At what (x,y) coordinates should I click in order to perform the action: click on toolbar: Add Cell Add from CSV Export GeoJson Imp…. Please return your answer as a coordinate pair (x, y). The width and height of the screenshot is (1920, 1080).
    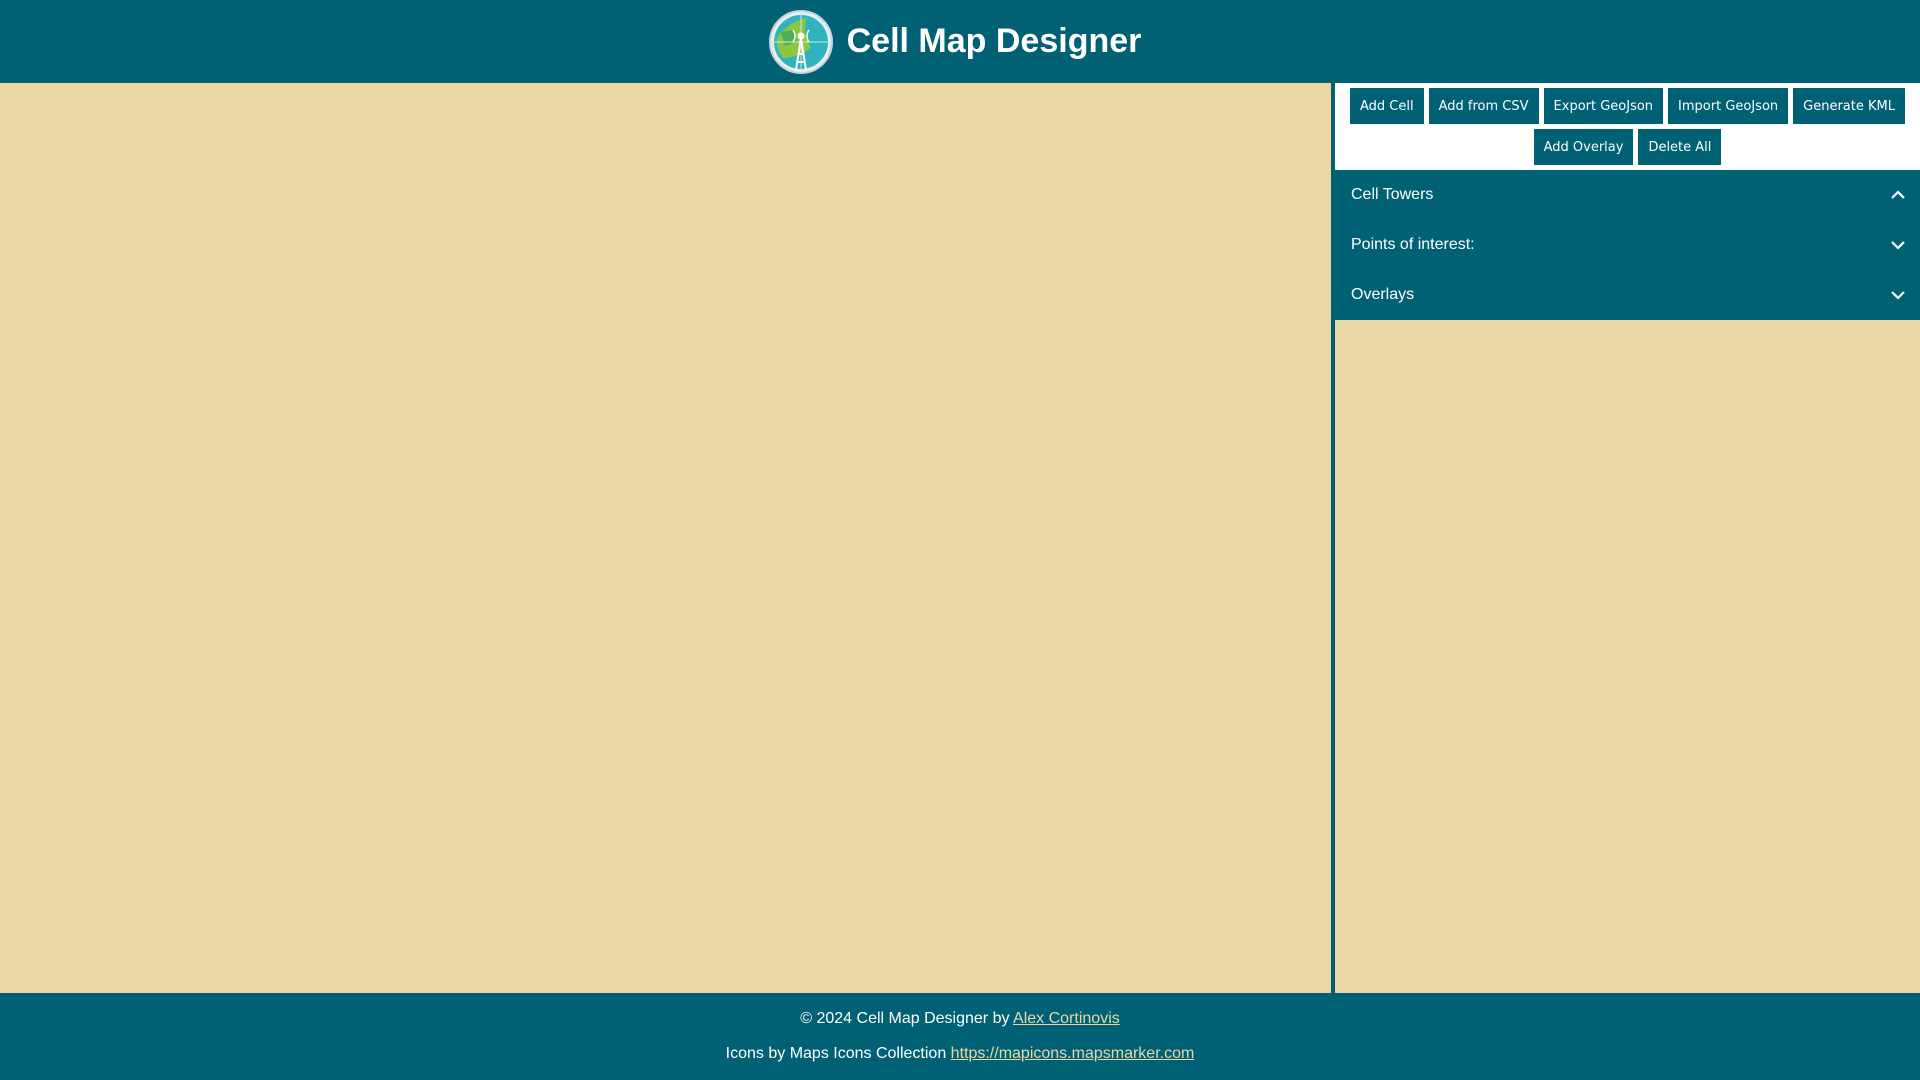
    Looking at the image, I should click on (1627, 126).